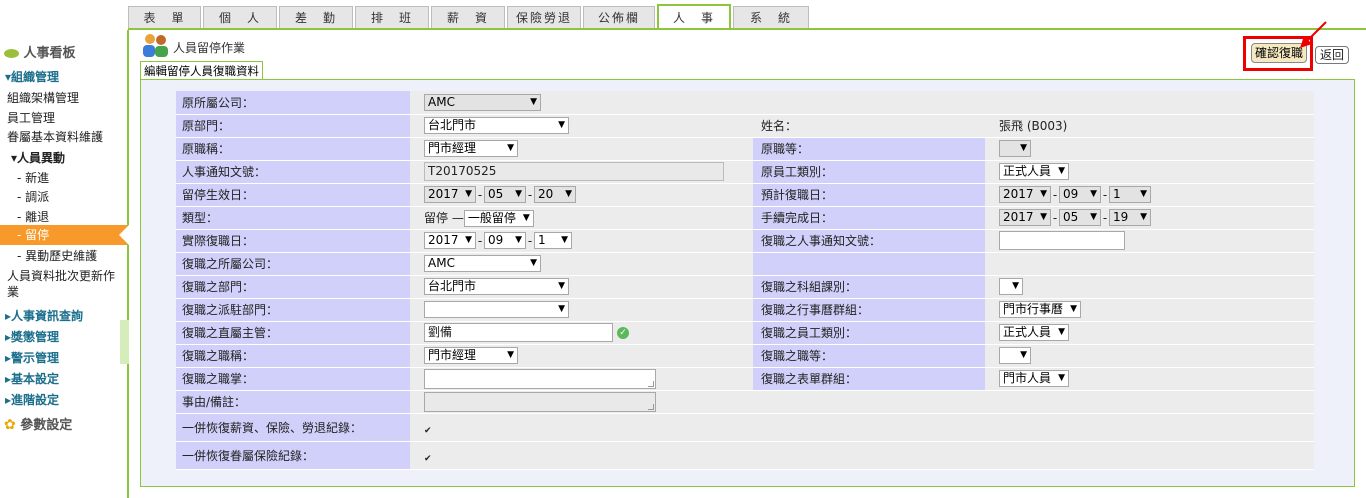  What do you see at coordinates (540, 378) in the screenshot?
I see `return-duty-textarea` at bounding box center [540, 378].